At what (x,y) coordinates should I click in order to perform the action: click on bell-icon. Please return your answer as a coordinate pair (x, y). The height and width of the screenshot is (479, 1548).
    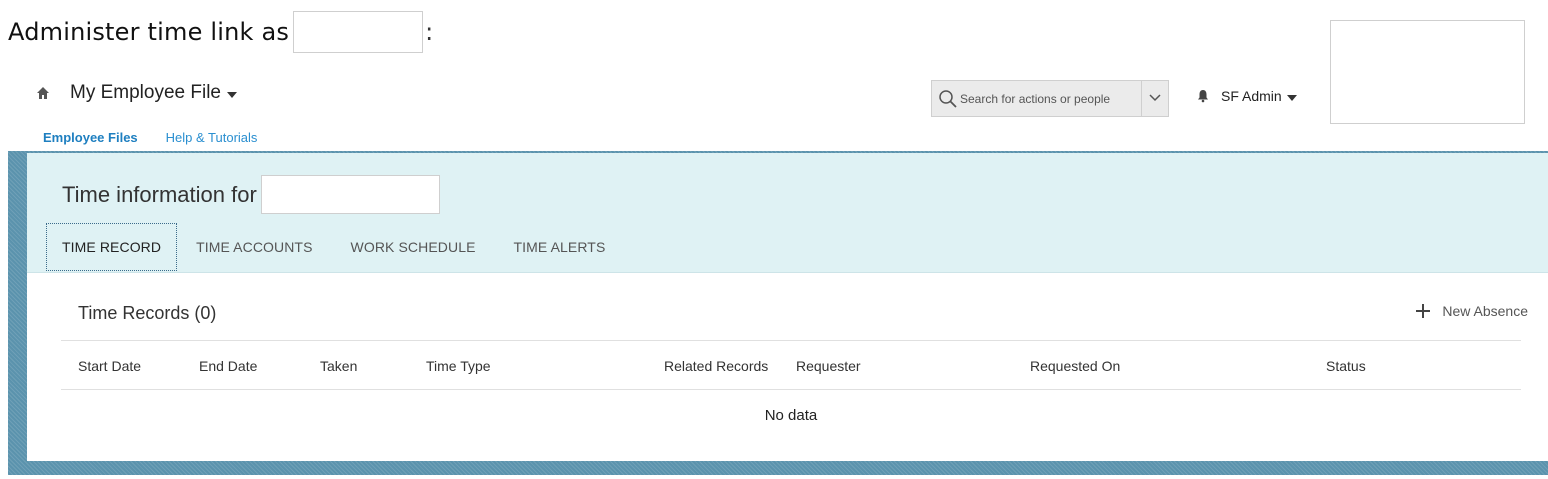
    Looking at the image, I should click on (1203, 96).